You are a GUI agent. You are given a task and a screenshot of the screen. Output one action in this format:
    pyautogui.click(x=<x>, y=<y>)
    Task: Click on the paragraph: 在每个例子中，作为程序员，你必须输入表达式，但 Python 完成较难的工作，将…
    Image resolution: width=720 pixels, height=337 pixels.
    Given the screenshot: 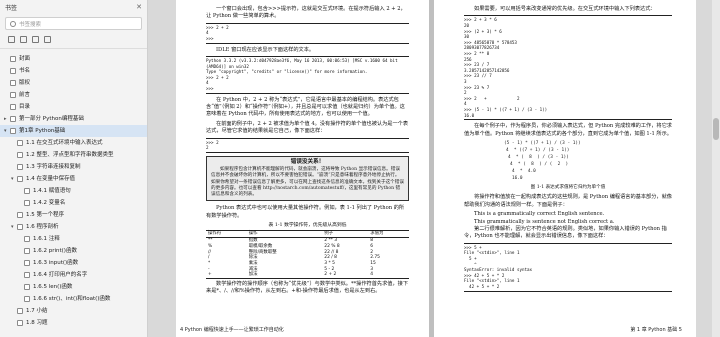 What is the action you would take?
    pyautogui.click(x=568, y=130)
    